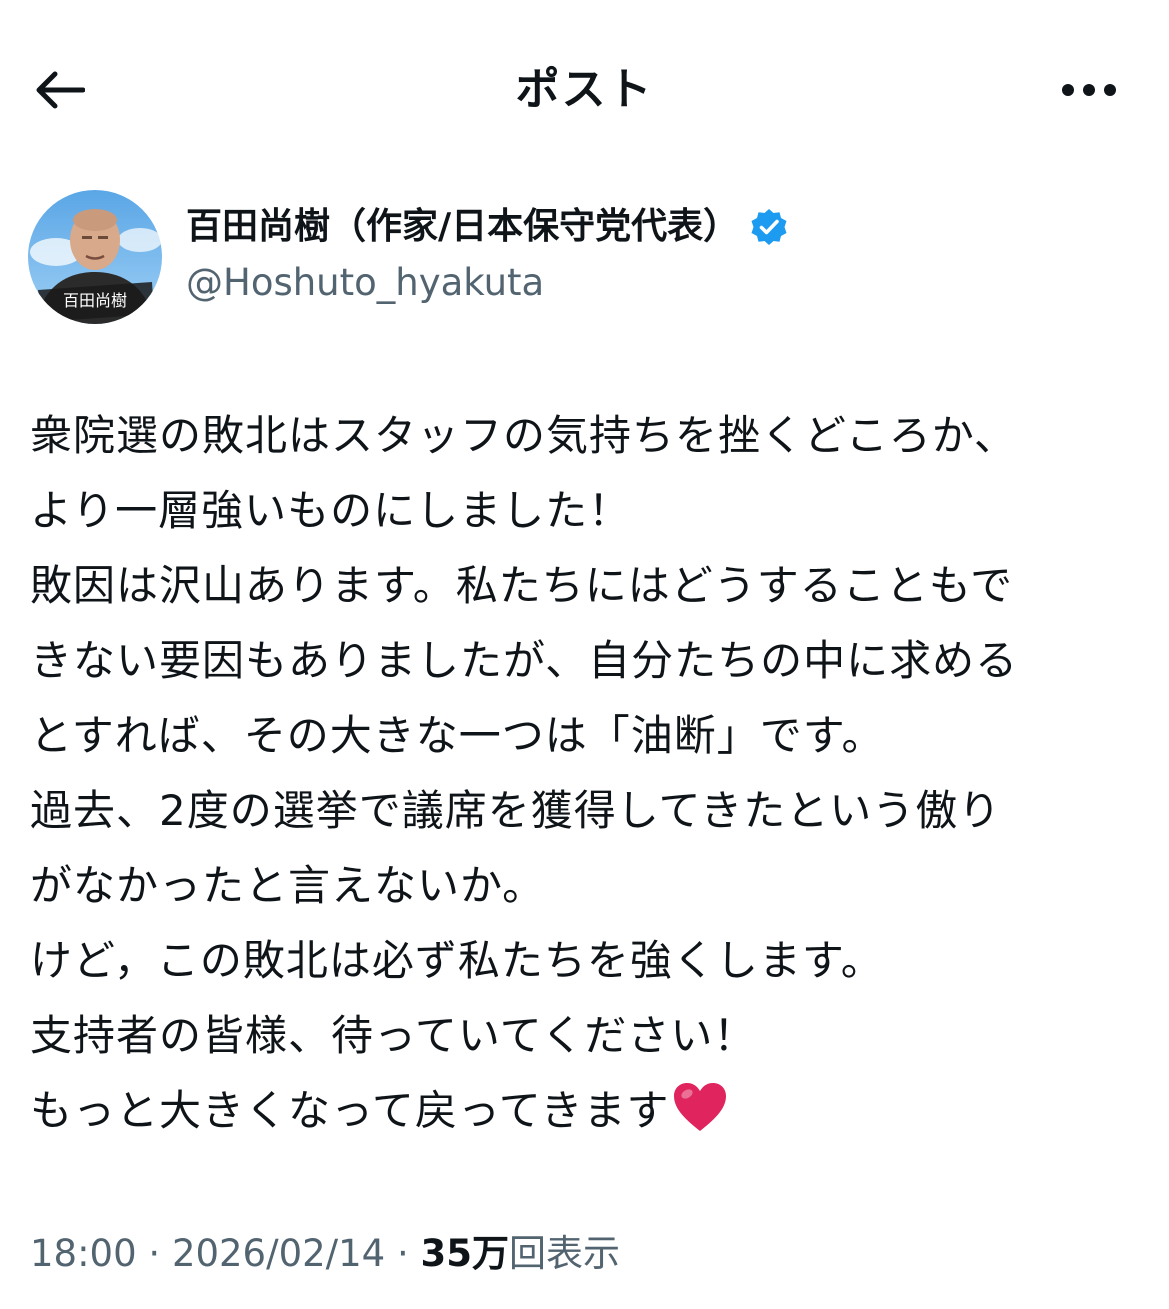 Image resolution: width=1169 pixels, height=1309 pixels. I want to click on avatar-image: 百田尚樹, so click(95, 257).